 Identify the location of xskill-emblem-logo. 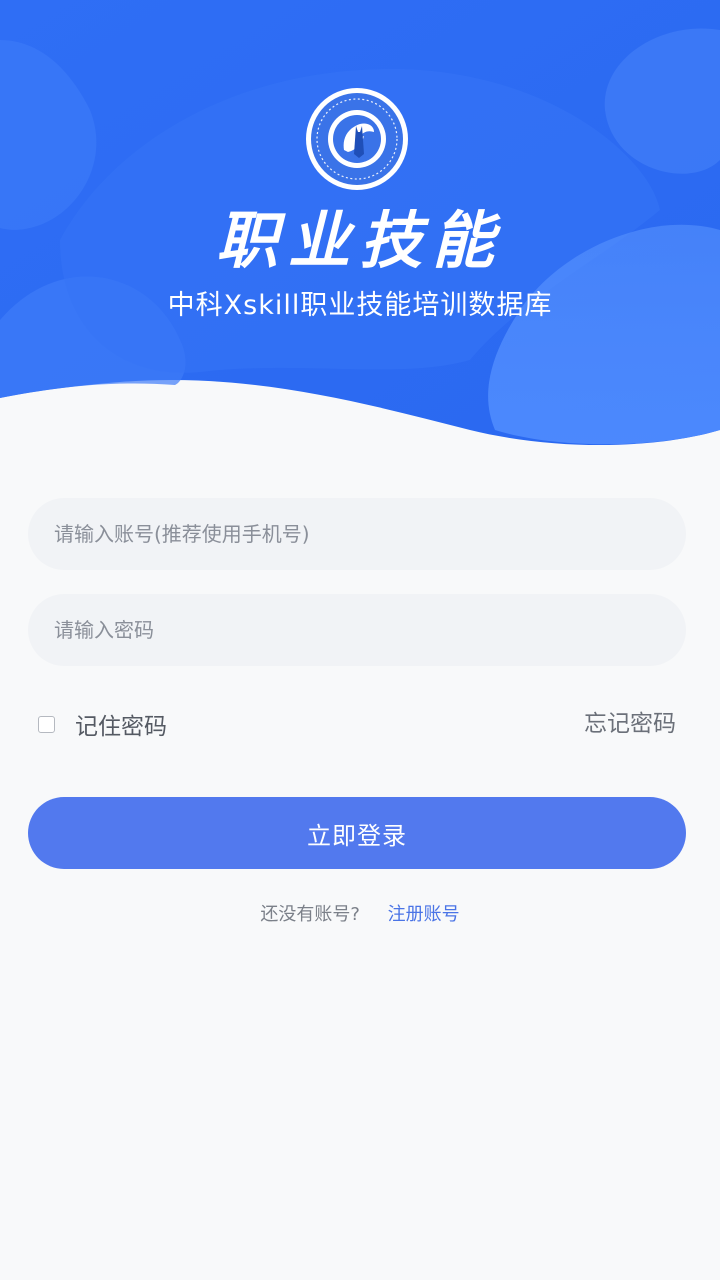
(357, 139).